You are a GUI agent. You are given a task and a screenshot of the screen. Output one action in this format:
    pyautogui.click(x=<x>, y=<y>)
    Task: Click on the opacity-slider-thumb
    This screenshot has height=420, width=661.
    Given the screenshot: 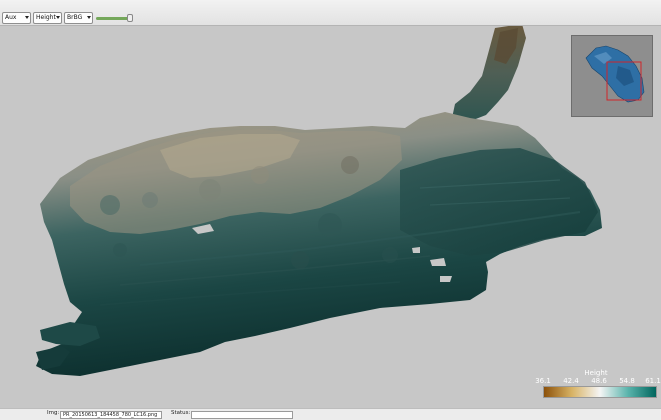 What is the action you would take?
    pyautogui.click(x=130, y=18)
    